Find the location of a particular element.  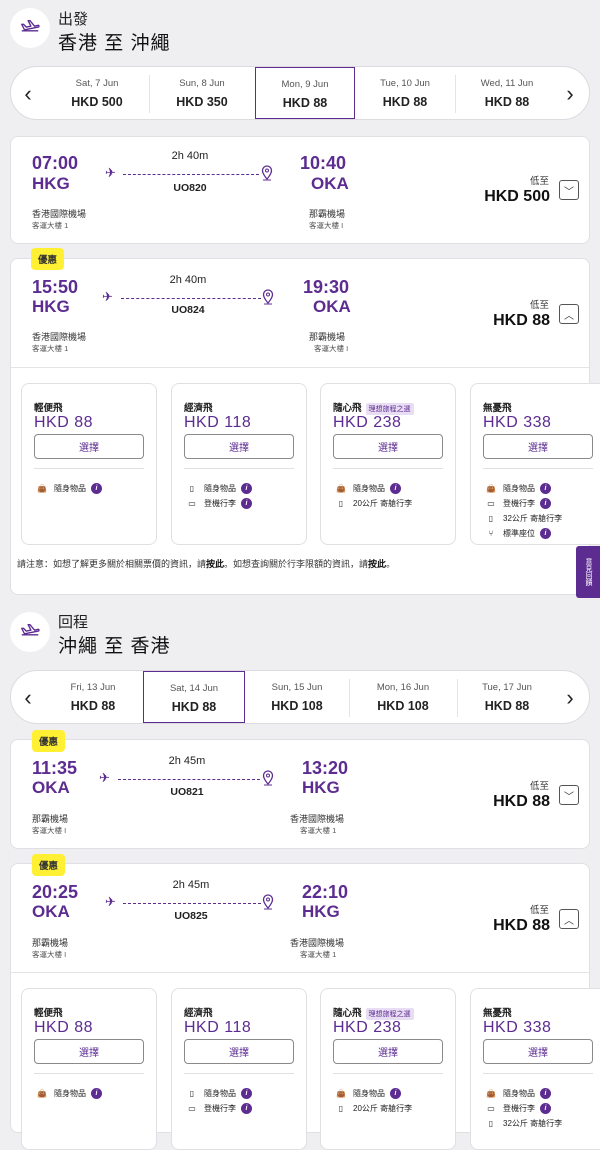

feedback-tab: 意見回饋 is located at coordinates (588, 572).